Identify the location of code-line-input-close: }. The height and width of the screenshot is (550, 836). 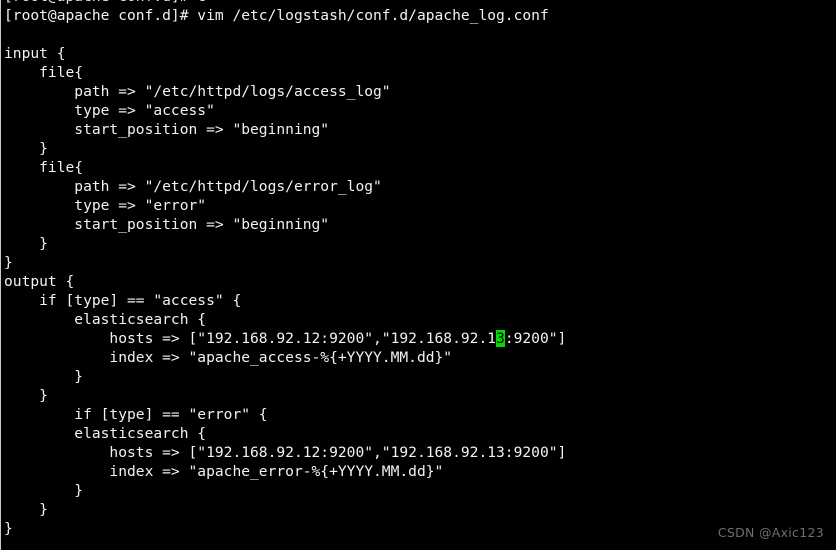
(8, 262).